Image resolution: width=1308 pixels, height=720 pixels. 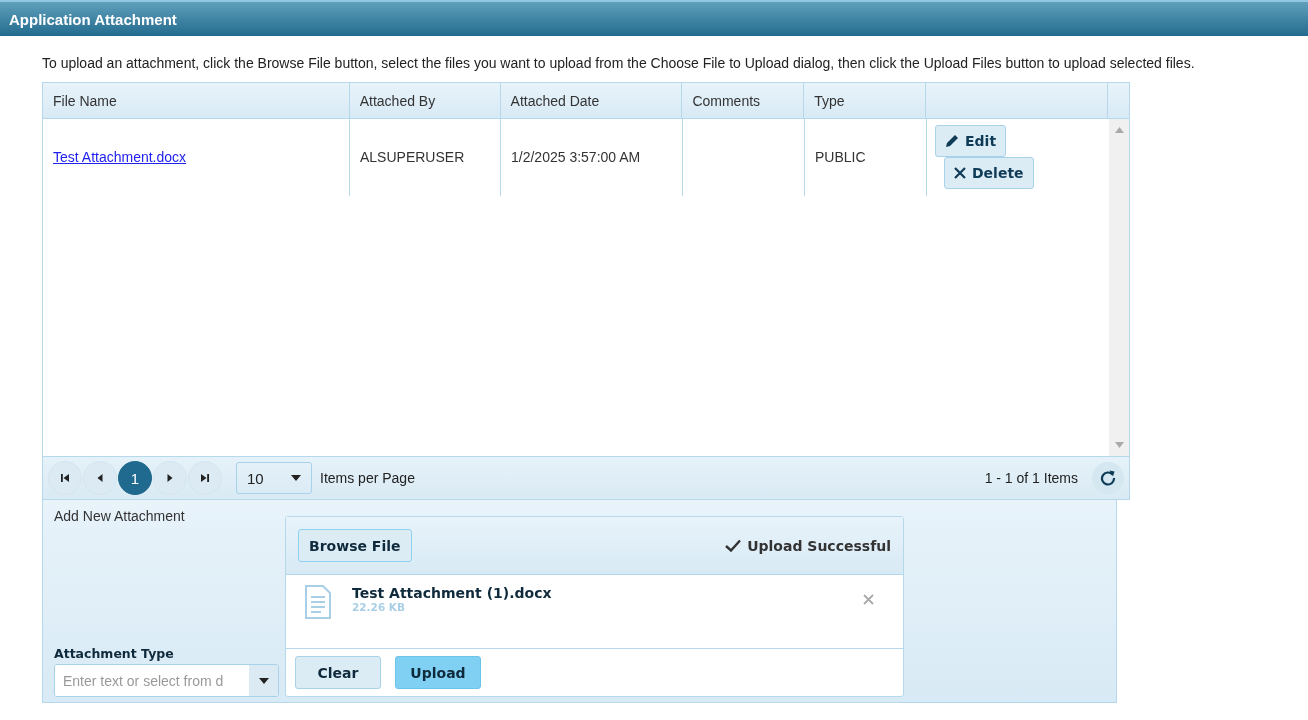 What do you see at coordinates (338, 672) in the screenshot?
I see `upload-action-button: Clear` at bounding box center [338, 672].